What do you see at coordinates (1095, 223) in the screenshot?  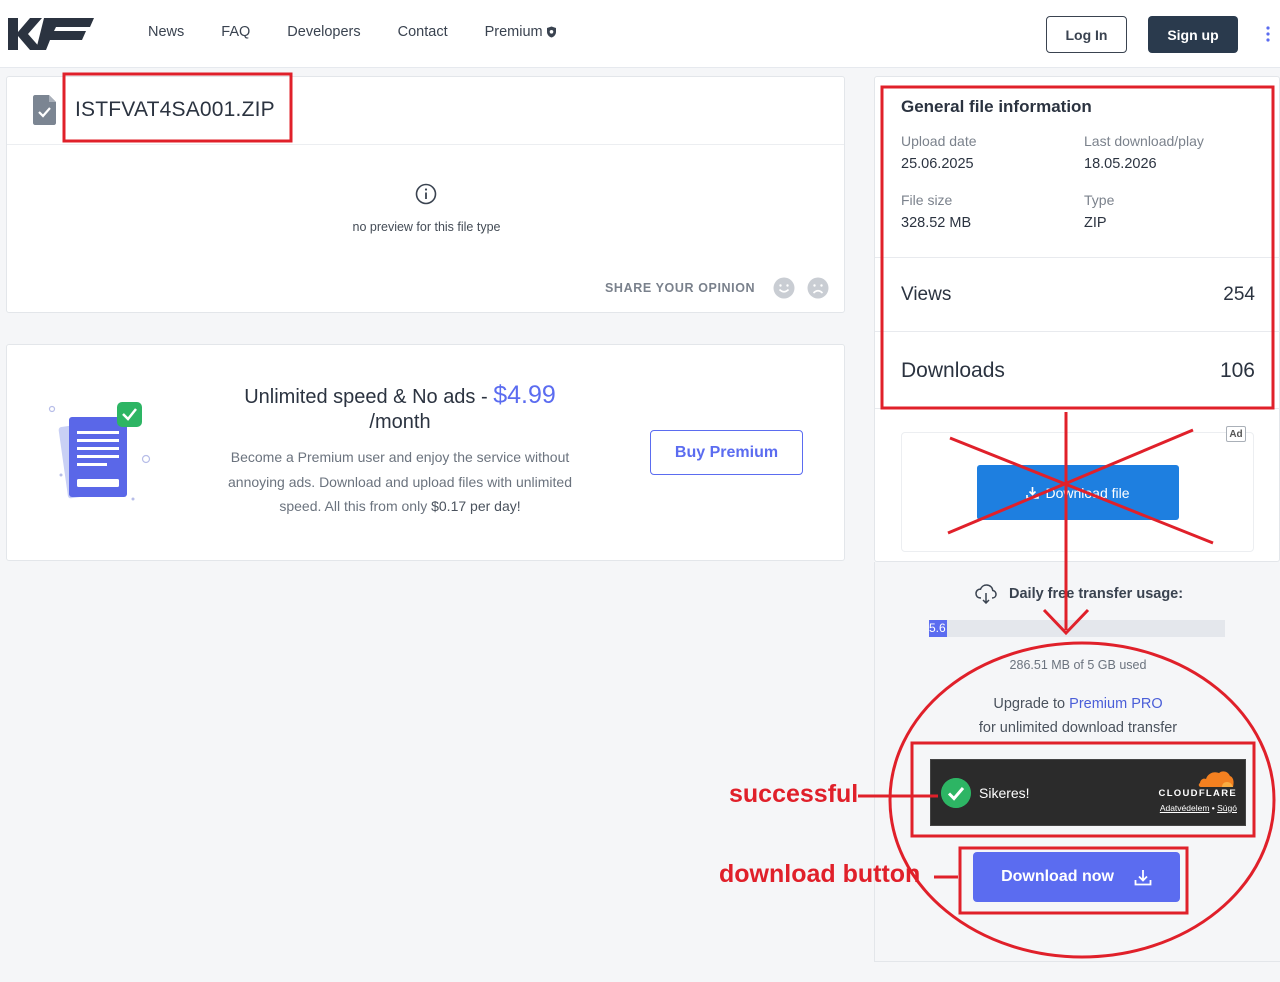 I see `file-type-value: ZIP` at bounding box center [1095, 223].